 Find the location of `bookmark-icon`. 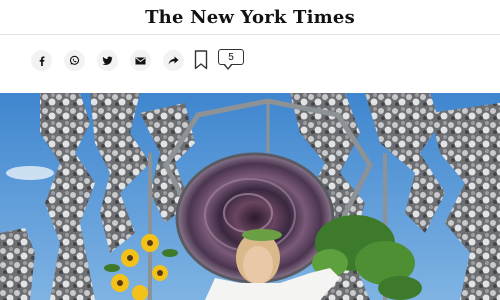

bookmark-icon is located at coordinates (201, 62).